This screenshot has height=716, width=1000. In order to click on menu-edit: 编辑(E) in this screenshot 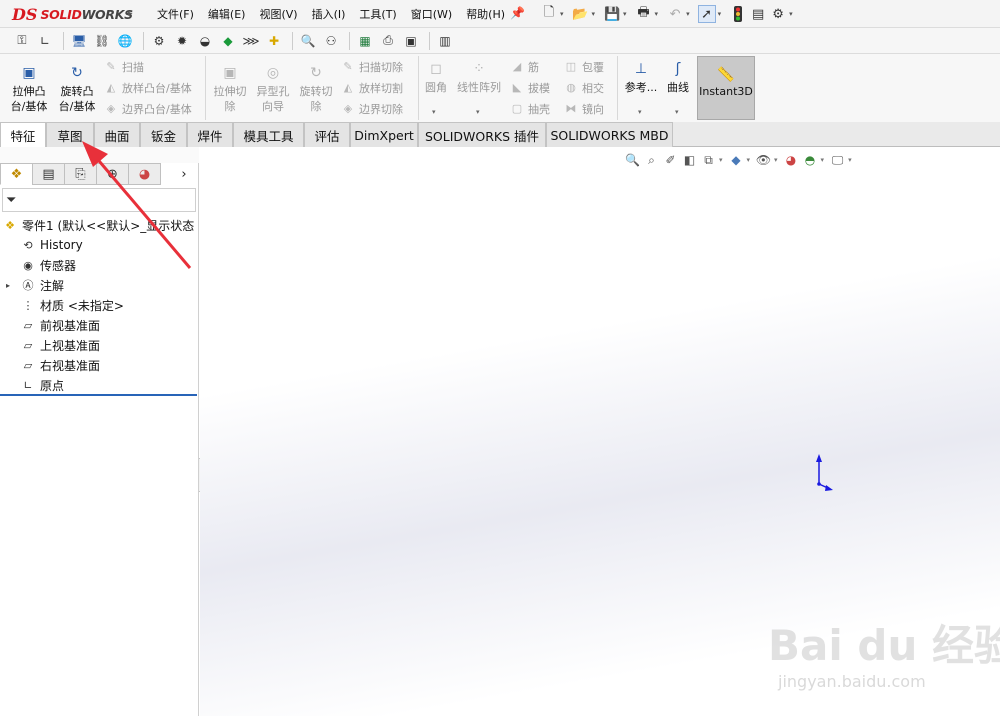, I will do `click(227, 14)`.